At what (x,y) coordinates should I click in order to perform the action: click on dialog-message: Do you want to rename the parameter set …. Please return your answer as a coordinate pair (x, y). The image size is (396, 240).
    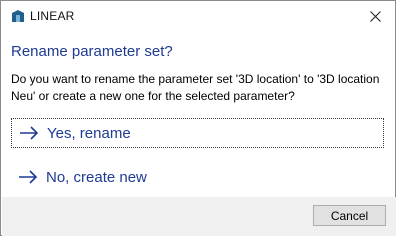
    Looking at the image, I should click on (195, 87).